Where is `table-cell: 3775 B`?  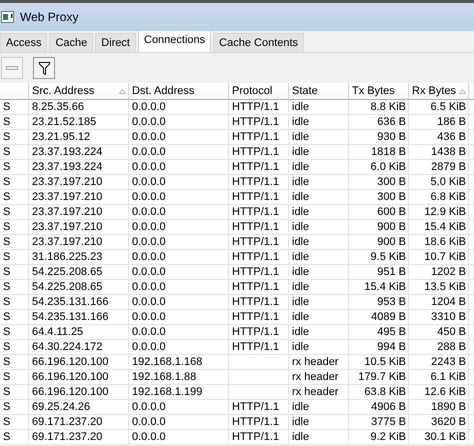 table-cell: 3775 B is located at coordinates (379, 422).